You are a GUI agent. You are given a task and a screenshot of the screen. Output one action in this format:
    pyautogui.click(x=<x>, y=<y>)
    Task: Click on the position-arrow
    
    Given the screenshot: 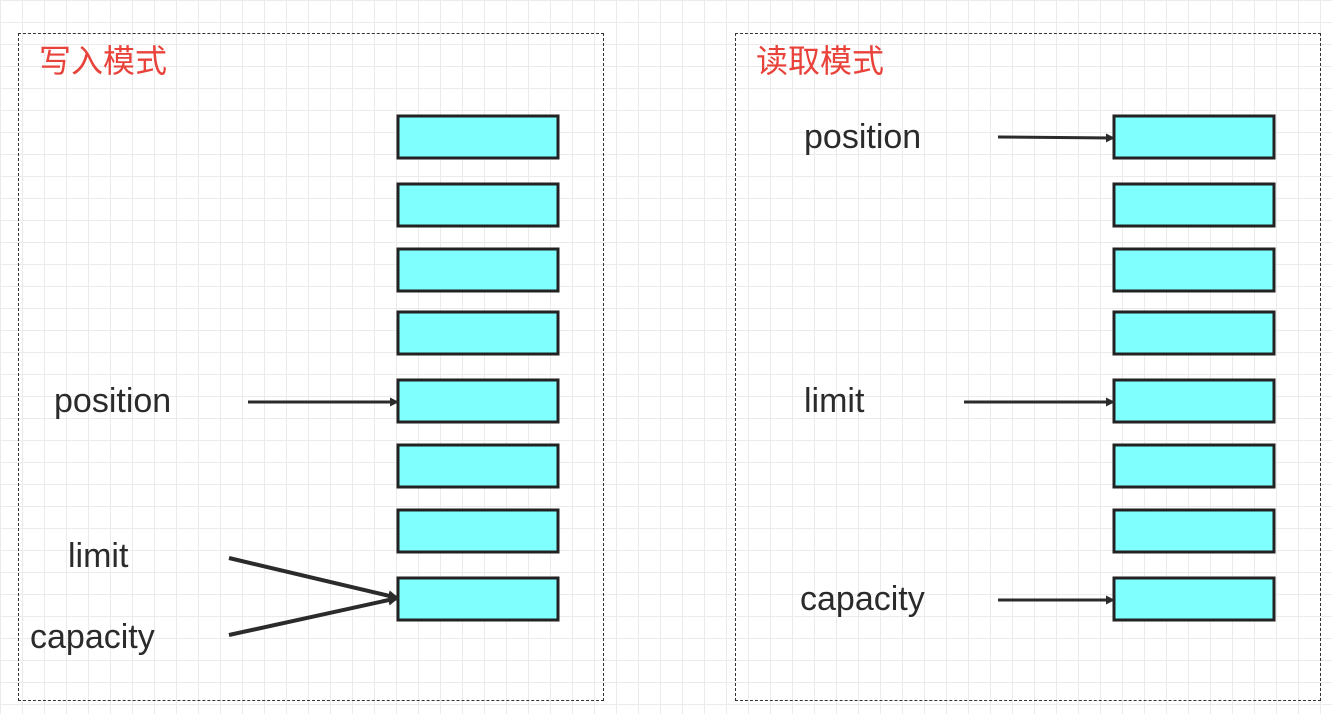 What is the action you would take?
    pyautogui.click(x=1056, y=138)
    